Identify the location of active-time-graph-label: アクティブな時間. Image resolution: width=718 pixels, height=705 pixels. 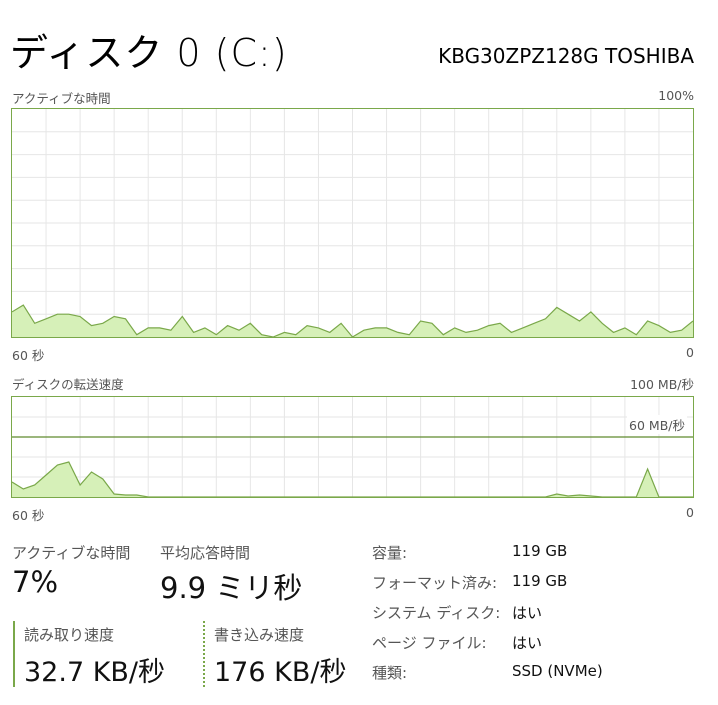
(61, 98).